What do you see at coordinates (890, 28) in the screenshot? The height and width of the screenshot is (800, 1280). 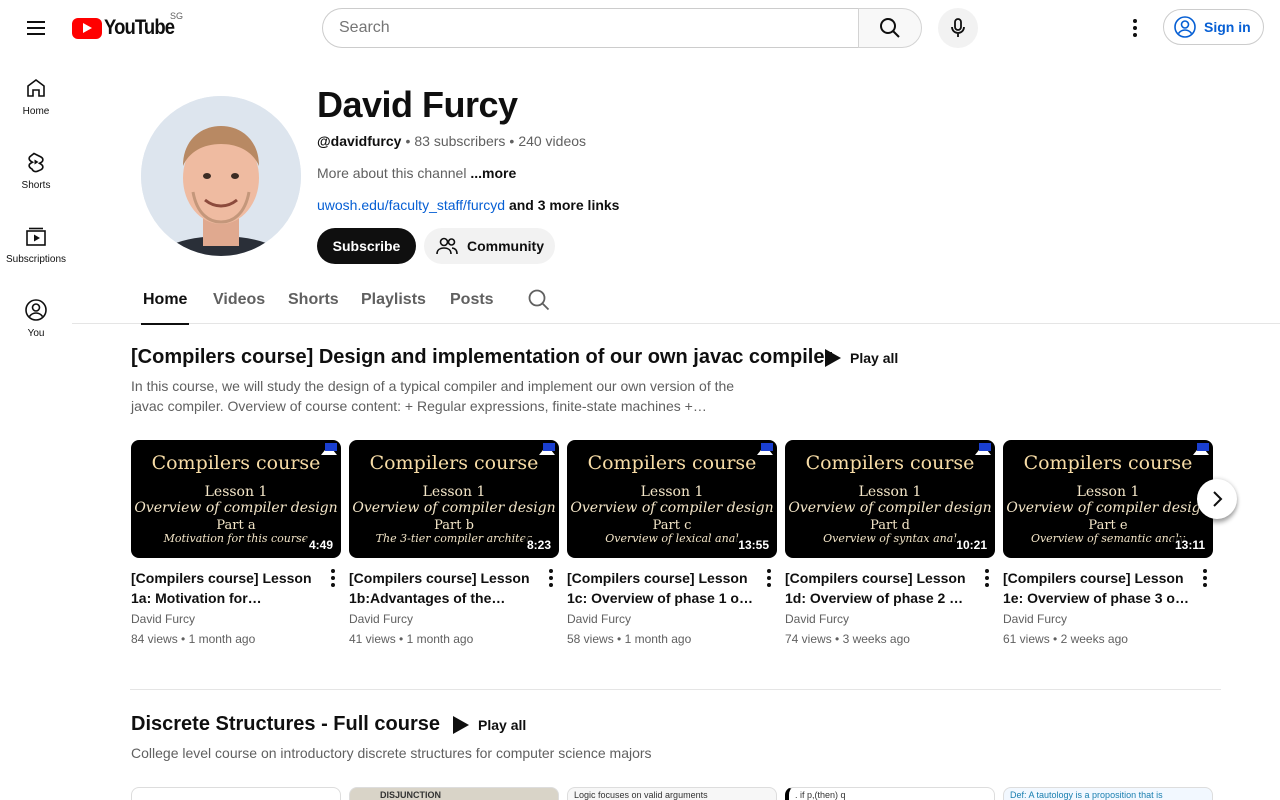 I see `search-button` at bounding box center [890, 28].